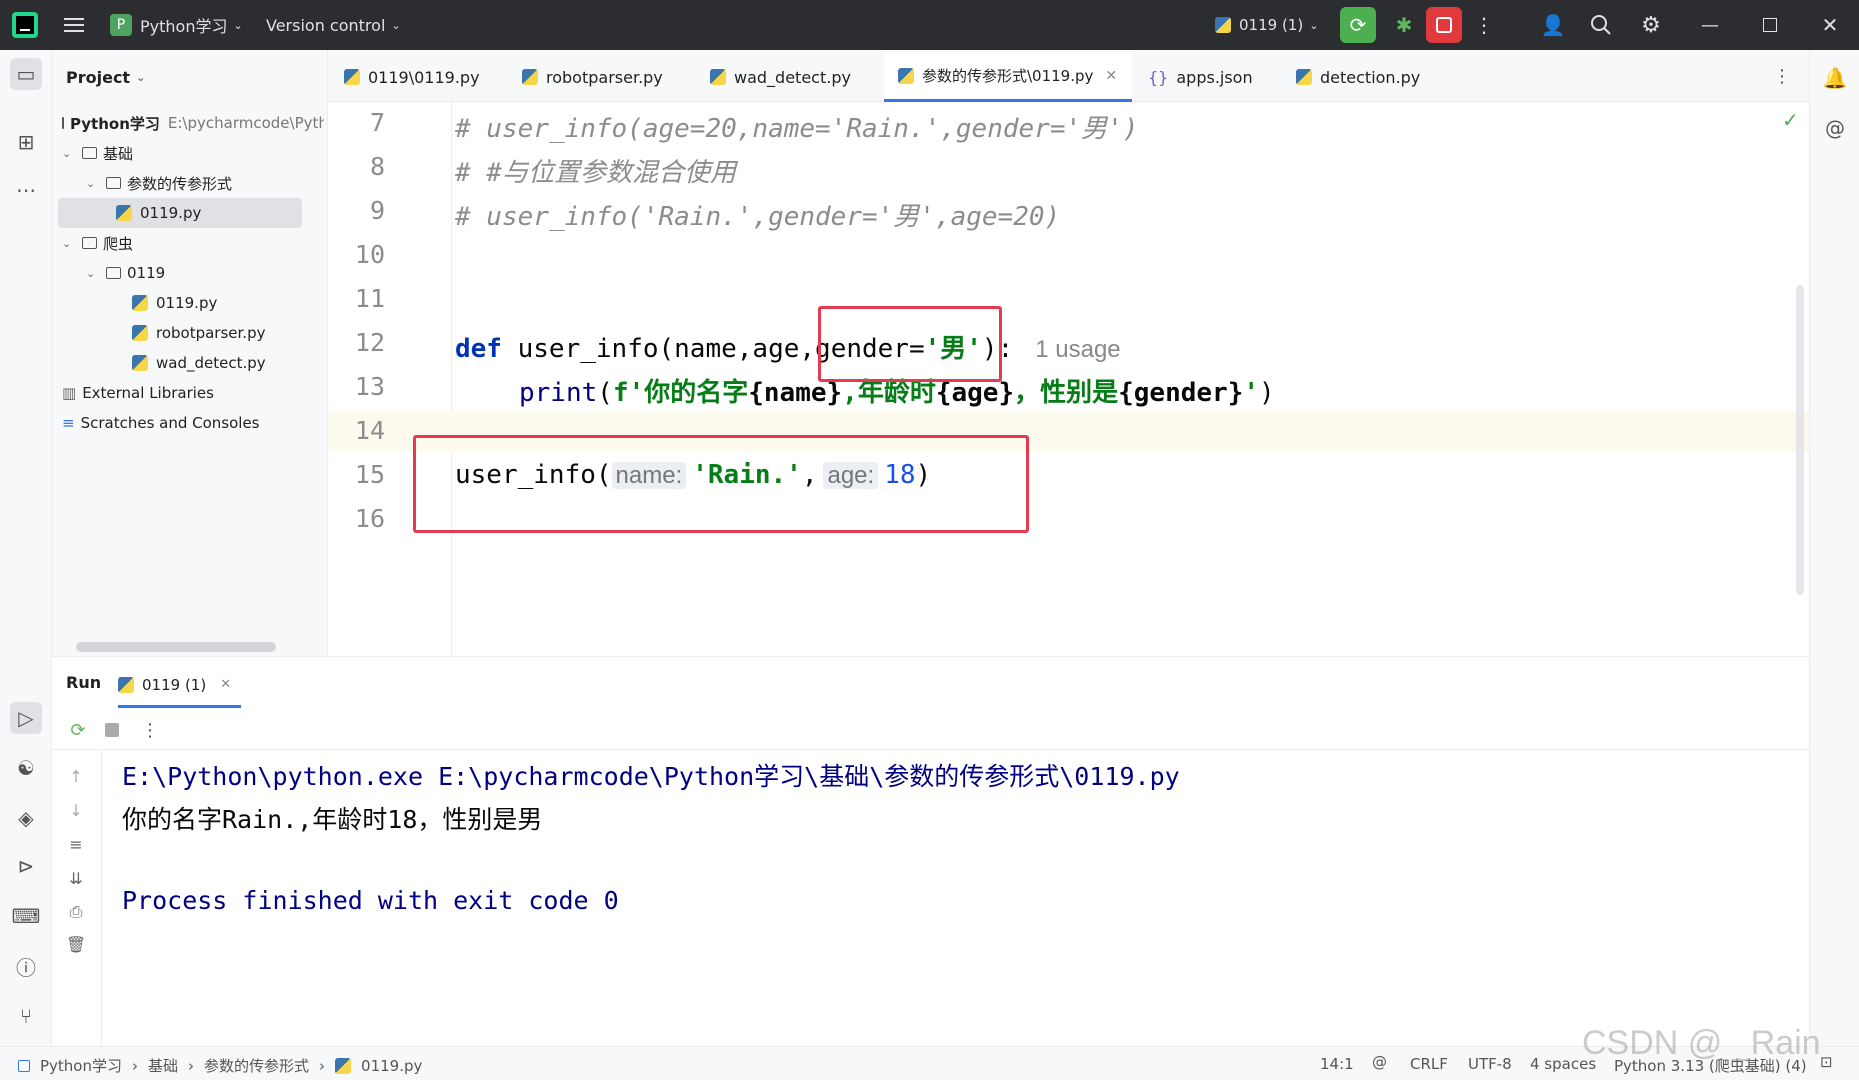 This screenshot has width=1859, height=1080. I want to click on tab-0119-0119: 0119\0119.py, so click(419, 77).